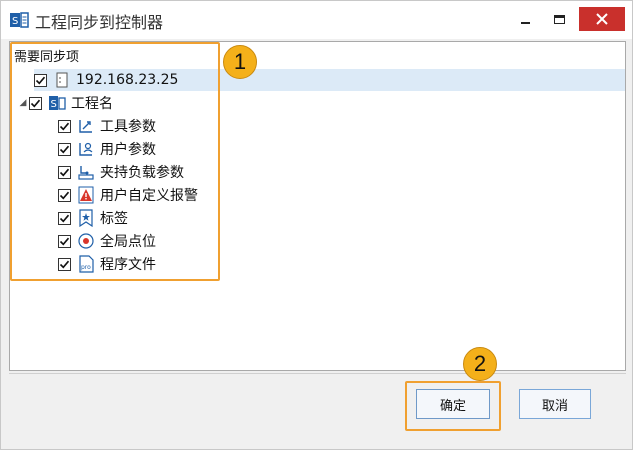 This screenshot has width=633, height=450. What do you see at coordinates (317, 373) in the screenshot?
I see `footer-divider` at bounding box center [317, 373].